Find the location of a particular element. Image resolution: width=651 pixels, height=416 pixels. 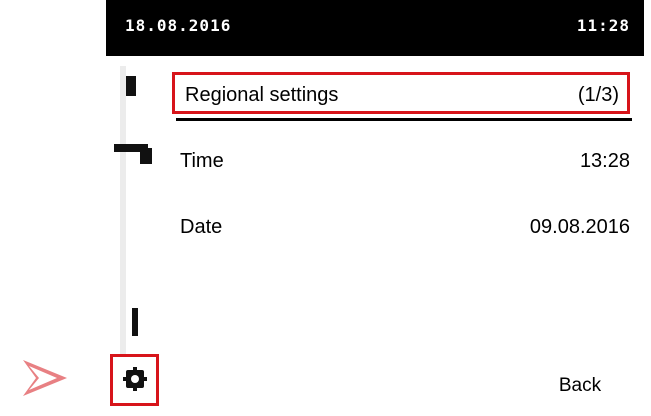

pointer-arrow-icon is located at coordinates (45, 378).